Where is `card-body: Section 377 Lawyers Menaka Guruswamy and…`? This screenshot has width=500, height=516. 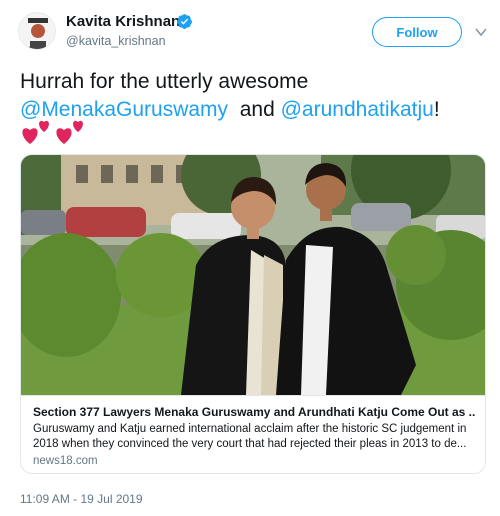
card-body: Section 377 Lawyers Menaka Guruswamy and… is located at coordinates (253, 434).